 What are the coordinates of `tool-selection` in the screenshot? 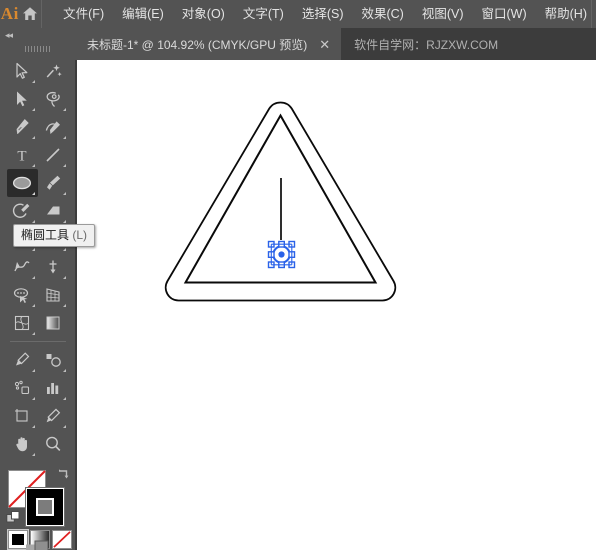 It's located at (22, 71).